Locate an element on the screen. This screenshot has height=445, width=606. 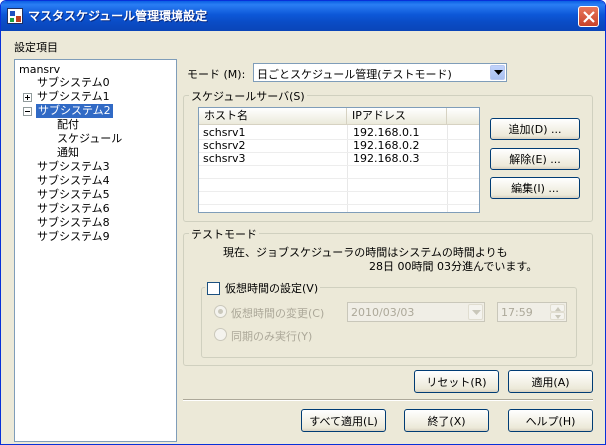
date-dropdown-button is located at coordinates (475, 312).